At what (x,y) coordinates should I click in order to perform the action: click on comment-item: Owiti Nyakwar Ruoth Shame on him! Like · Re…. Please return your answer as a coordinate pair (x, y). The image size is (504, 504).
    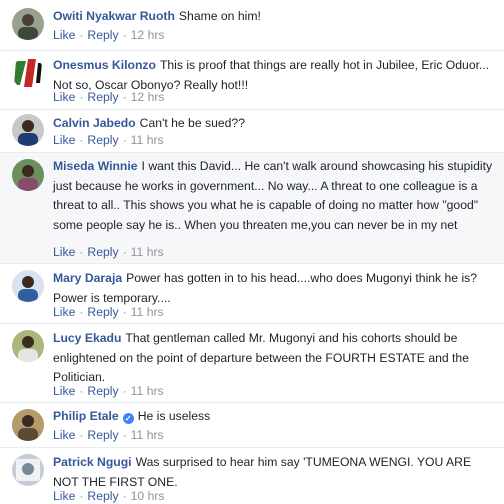
    Looking at the image, I should click on (252, 25).